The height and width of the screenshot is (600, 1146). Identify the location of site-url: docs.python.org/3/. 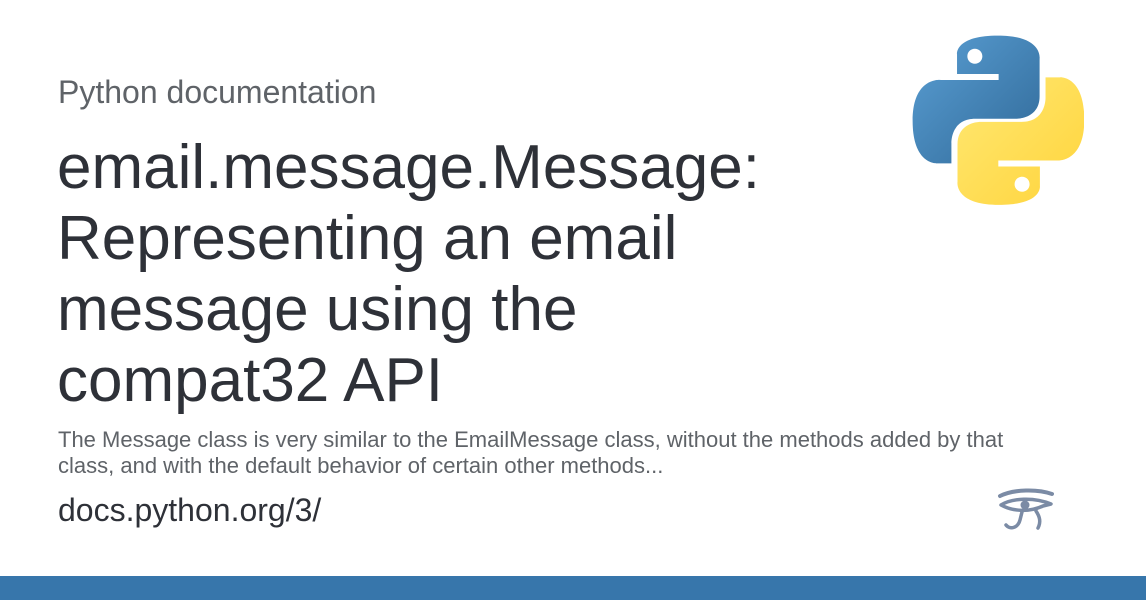
(189, 510).